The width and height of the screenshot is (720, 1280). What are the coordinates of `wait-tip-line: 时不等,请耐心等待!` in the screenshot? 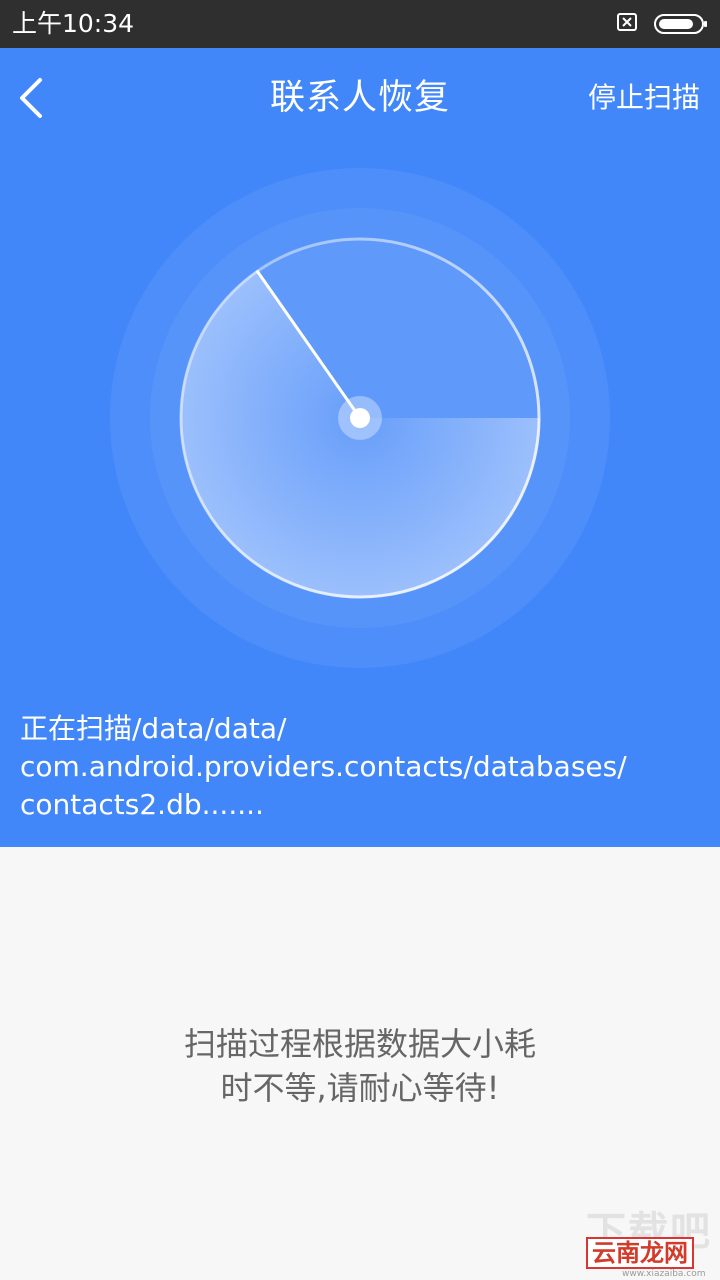 It's located at (360, 1088).